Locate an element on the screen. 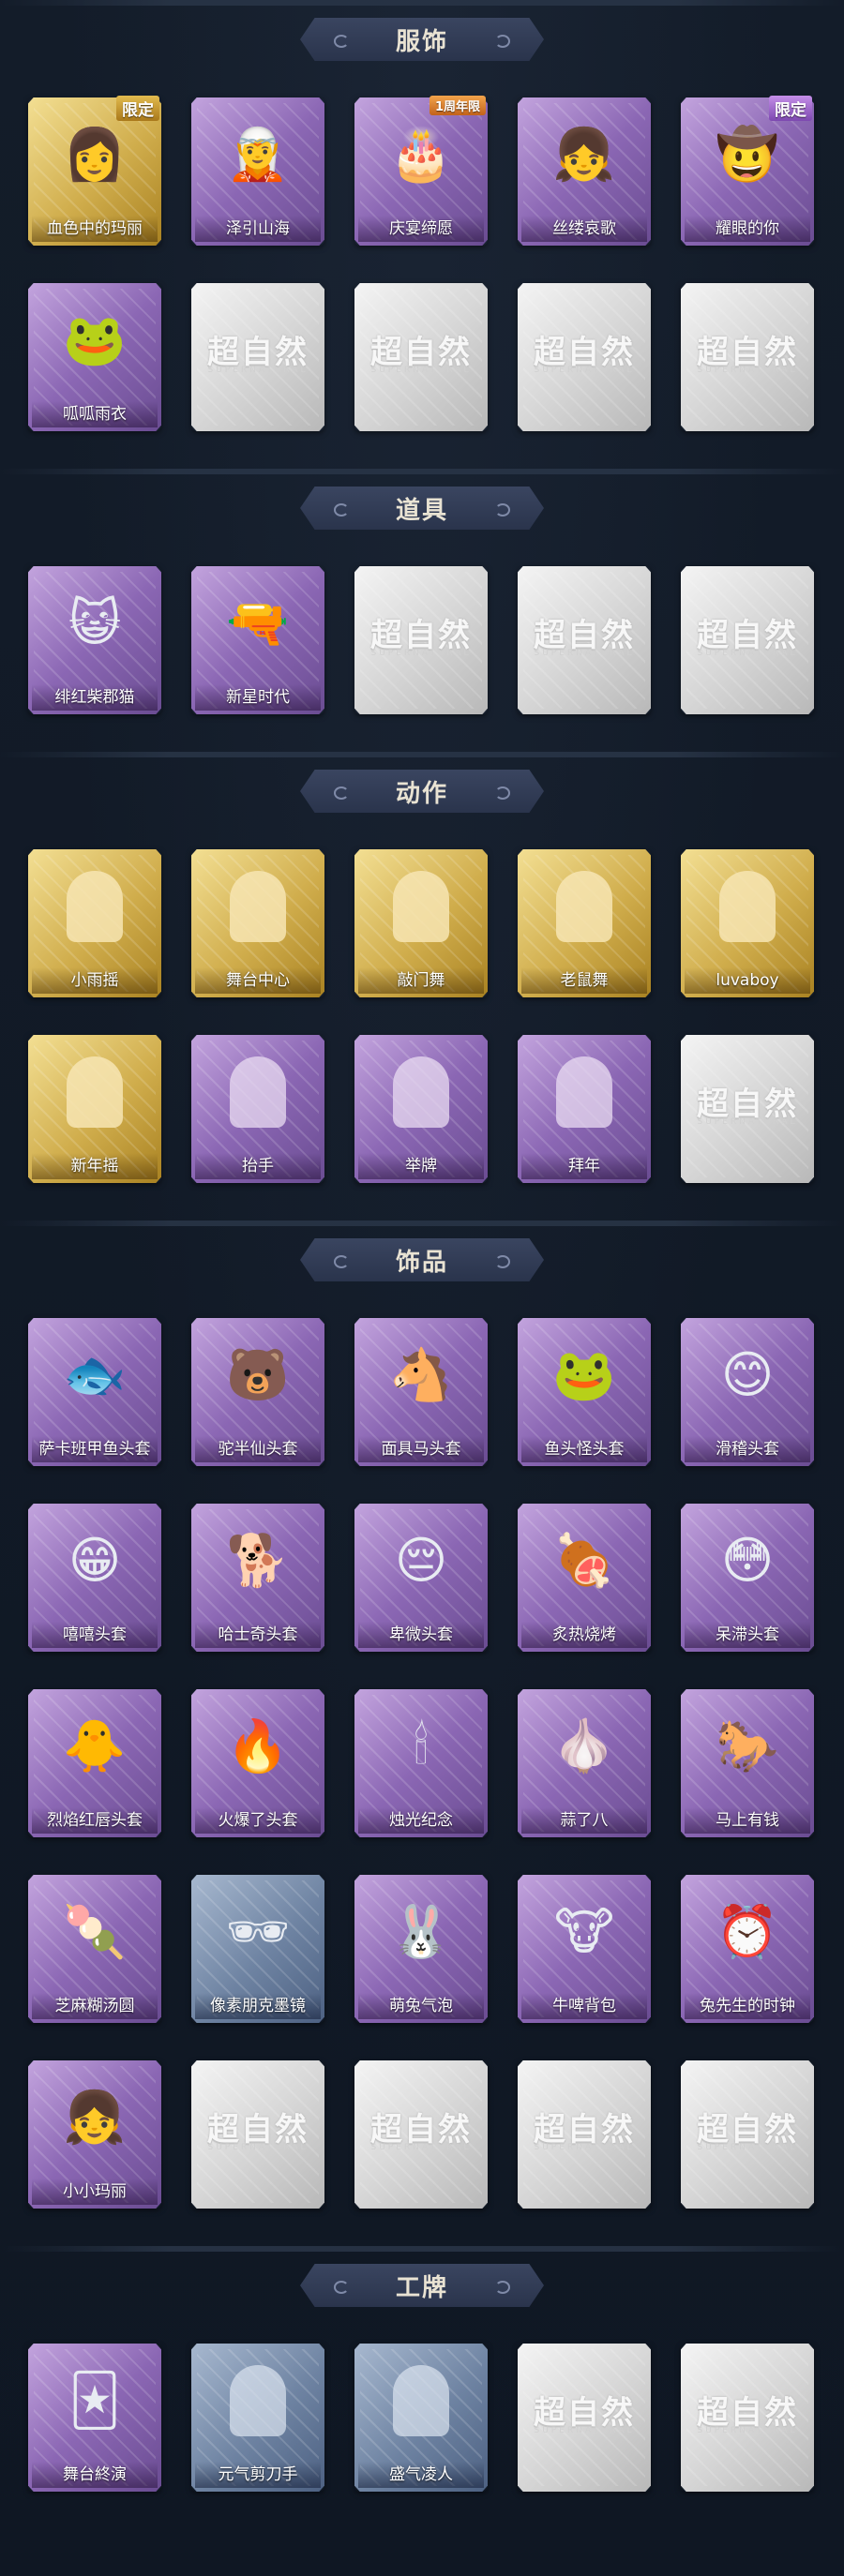 The image size is (844, 2576). item-card: 🎂 庆宴缔愿 1周年限 is located at coordinates (421, 171).